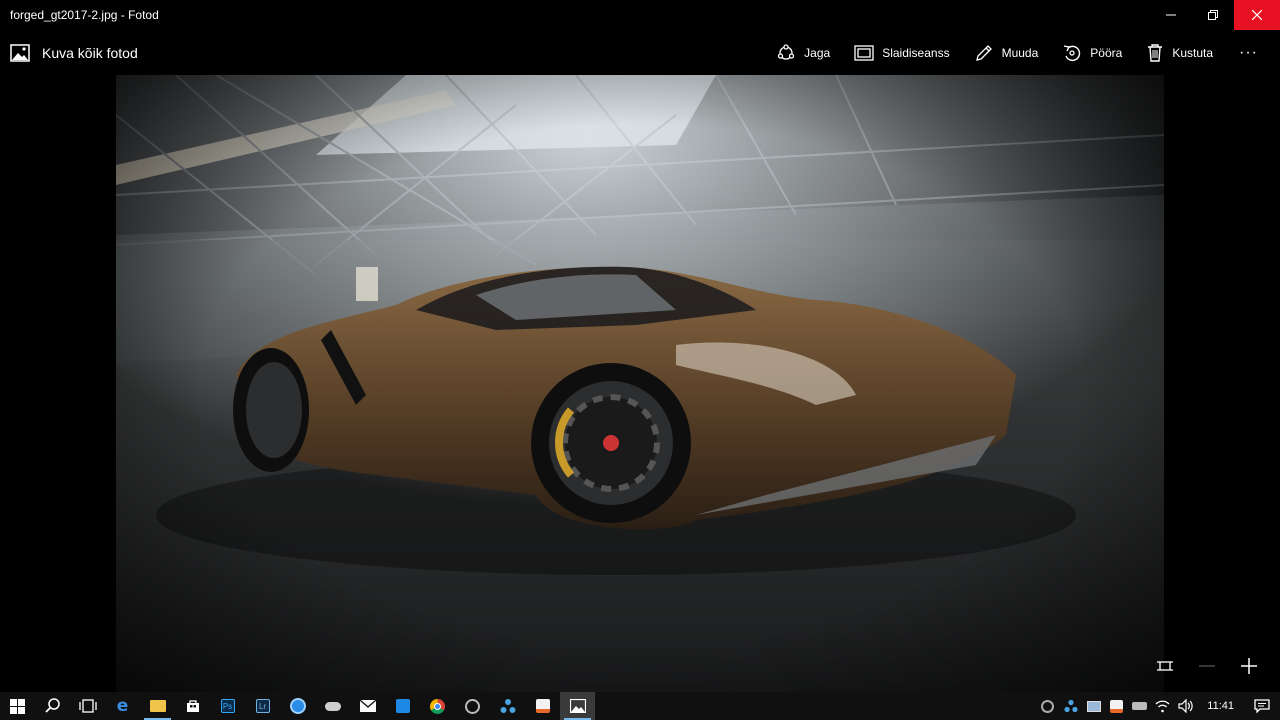 The image size is (1280, 720). Describe the element at coordinates (786, 51) in the screenshot. I see `share-icon` at that location.